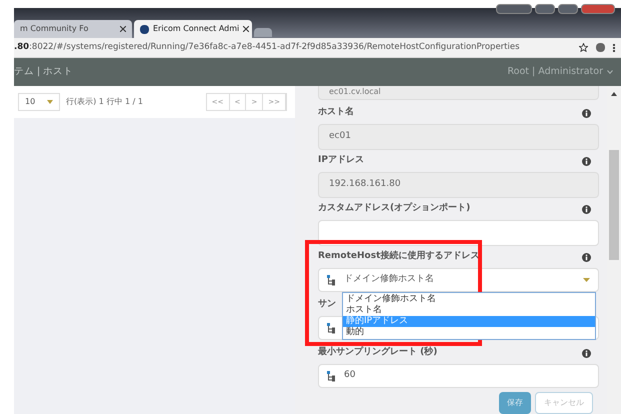 The height and width of the screenshot is (414, 621). What do you see at coordinates (583, 47) in the screenshot?
I see `bookmark-star-icon` at bounding box center [583, 47].